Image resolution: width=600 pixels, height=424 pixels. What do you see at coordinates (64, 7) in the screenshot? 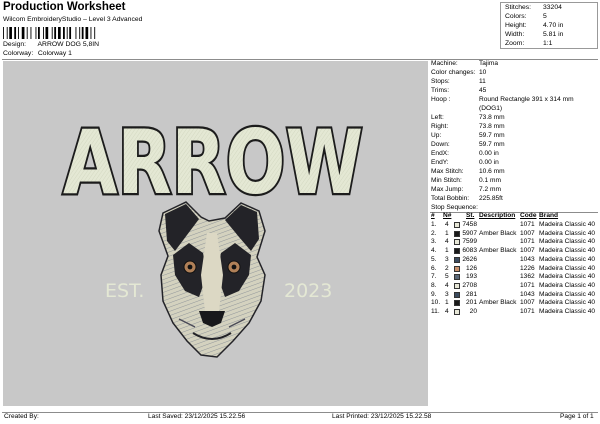
I see `page-title: Production Worksheet` at bounding box center [64, 7].